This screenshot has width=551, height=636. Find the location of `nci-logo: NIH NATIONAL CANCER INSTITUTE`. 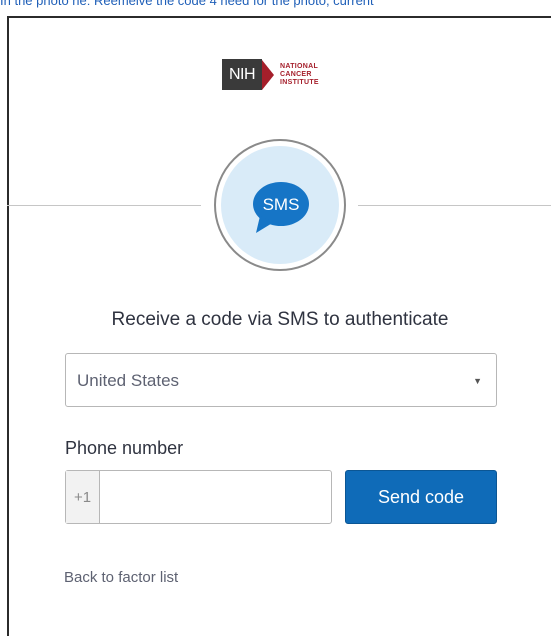

nci-logo: NIH NATIONAL CANCER INSTITUTE is located at coordinates (270, 74).